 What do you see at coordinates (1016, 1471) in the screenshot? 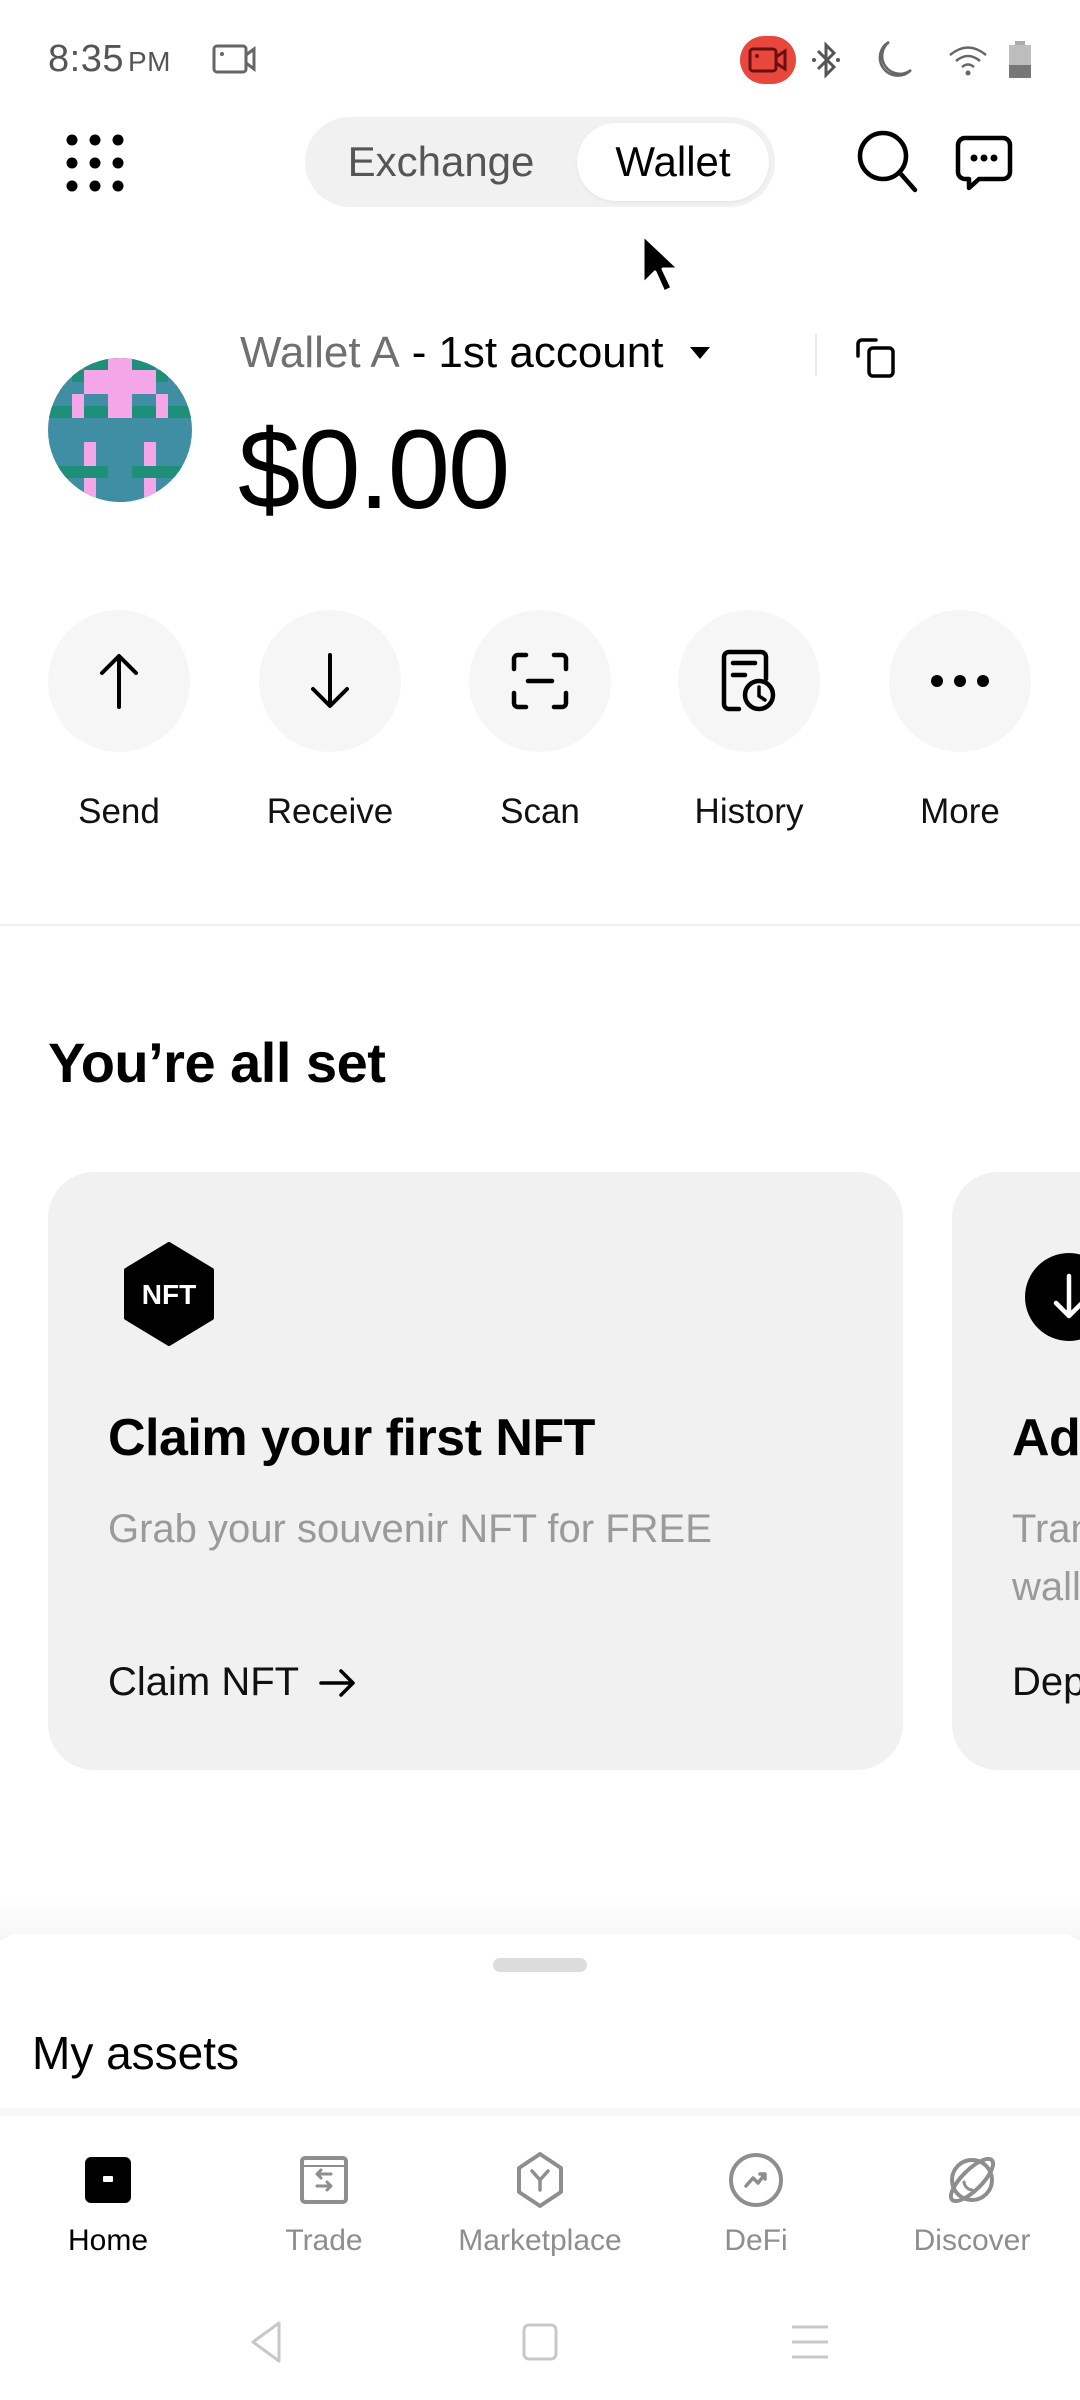
I see `add-funds-card: Ad Tran wall Dep` at bounding box center [1016, 1471].